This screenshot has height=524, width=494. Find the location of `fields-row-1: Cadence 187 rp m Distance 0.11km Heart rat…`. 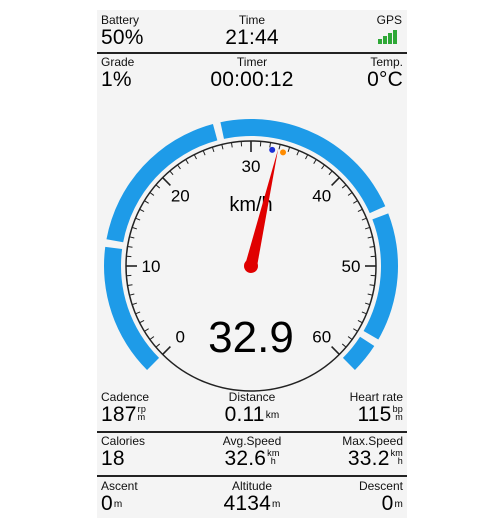

fields-row-1: Cadence 187 rp m Distance 0.11km Heart rat… is located at coordinates (252, 412).